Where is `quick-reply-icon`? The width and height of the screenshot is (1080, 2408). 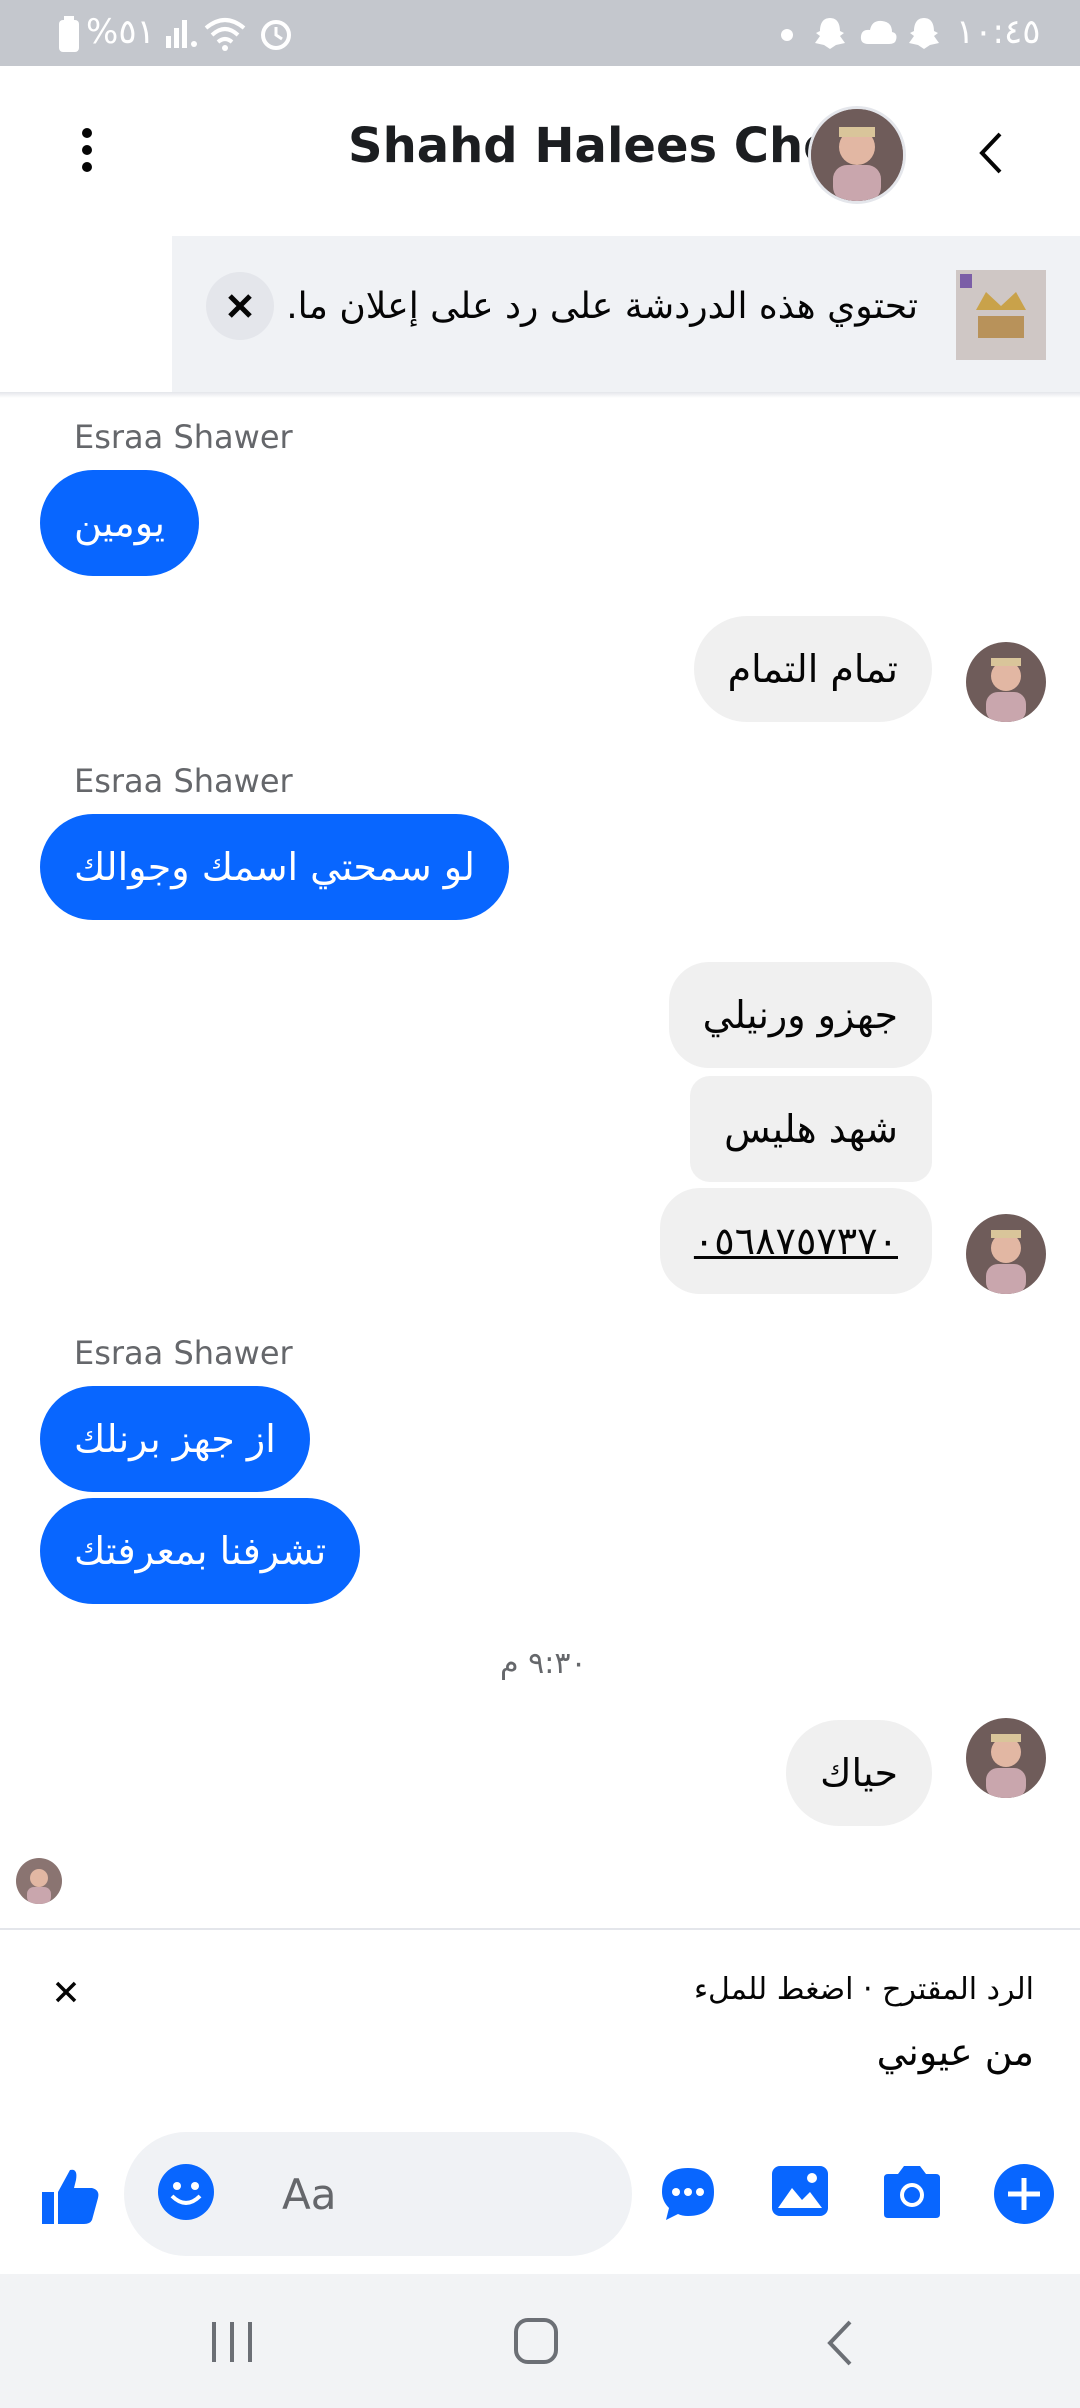
quick-reply-icon is located at coordinates (688, 2194).